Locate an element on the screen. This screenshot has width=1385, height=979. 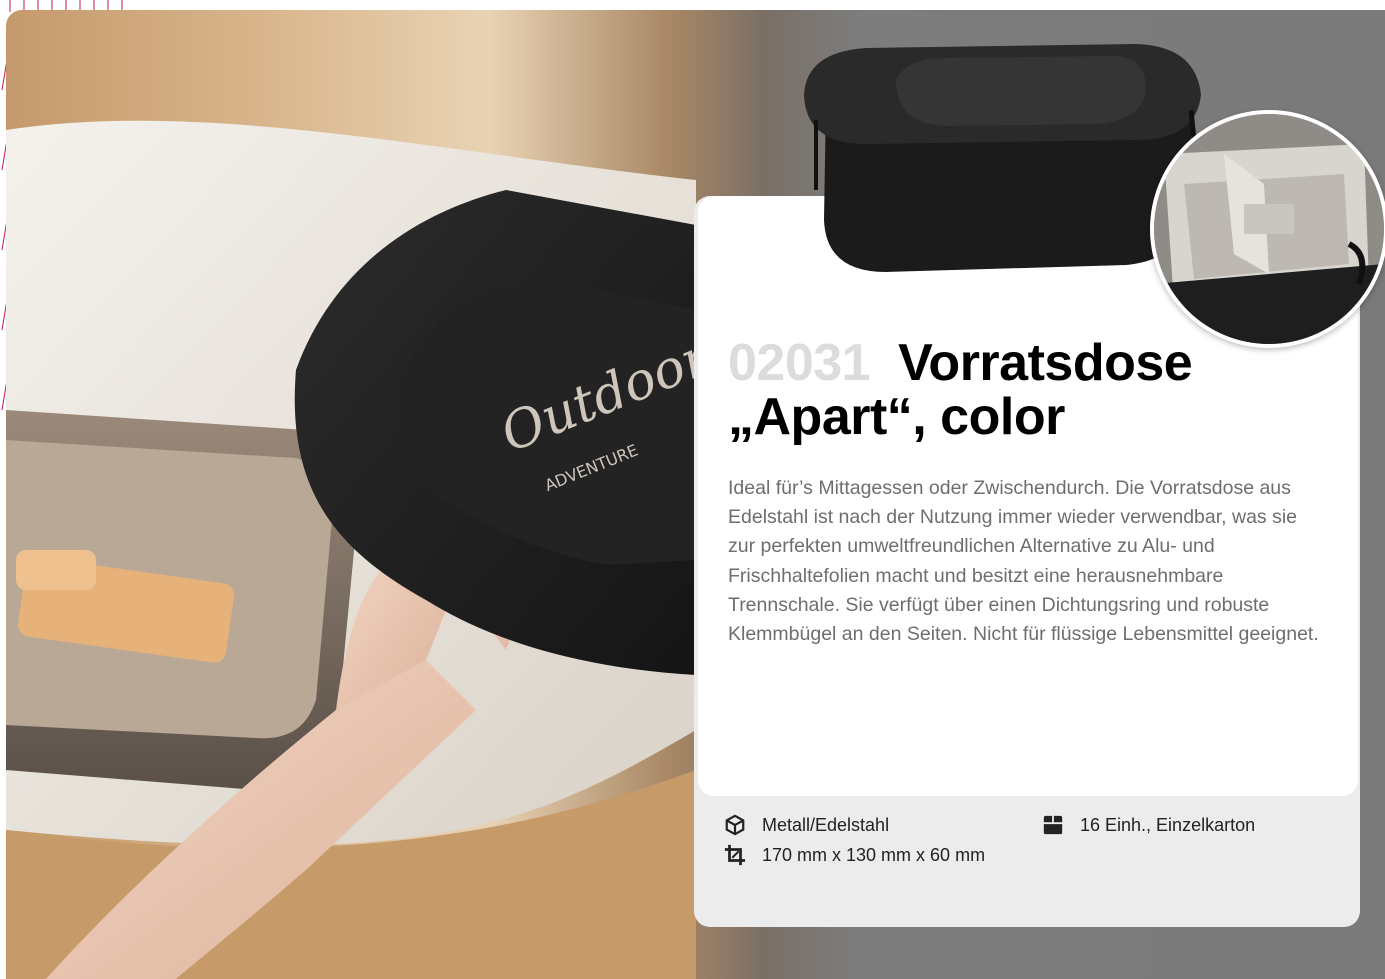
open-box-interior is located at coordinates (1269, 229).